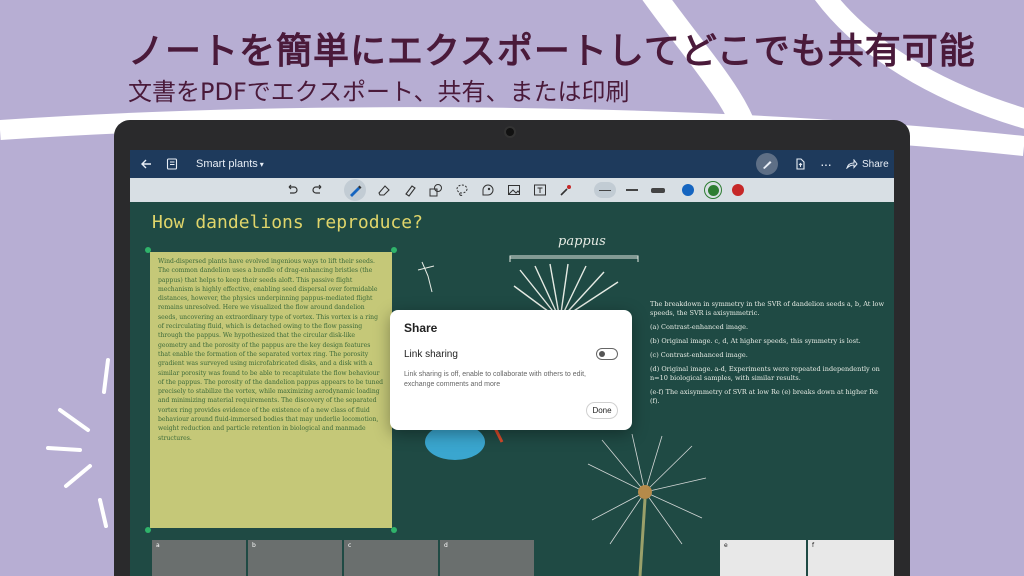  Describe the element at coordinates (295, 558) in the screenshot. I see `figure-thumbnail: b` at that location.